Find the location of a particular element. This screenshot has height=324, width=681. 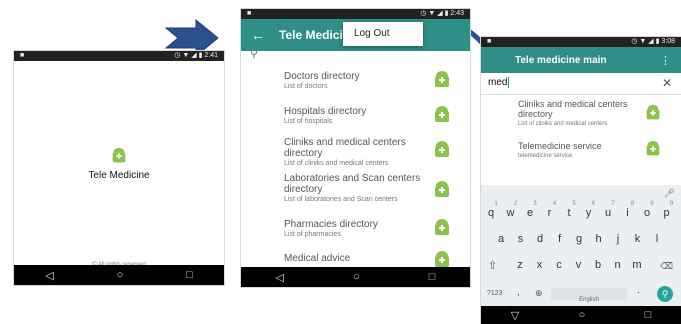

key-hint-3: 3 is located at coordinates (535, 204).